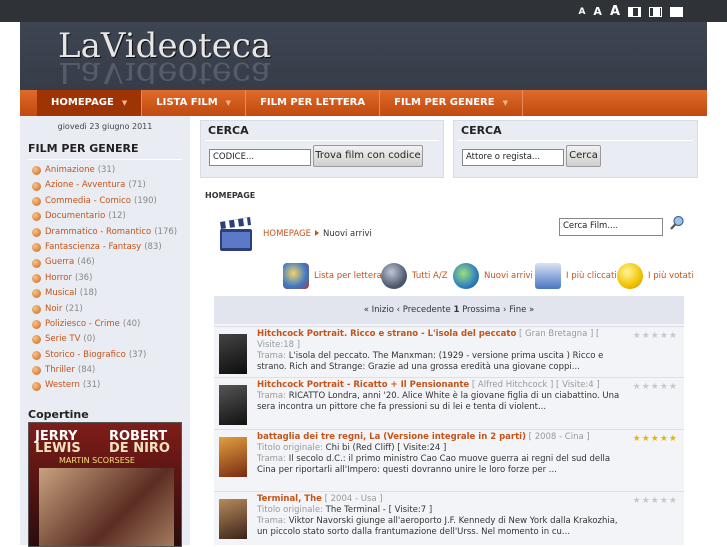 Image resolution: width=727 pixels, height=547 pixels. I want to click on search-icon, so click(677, 223).